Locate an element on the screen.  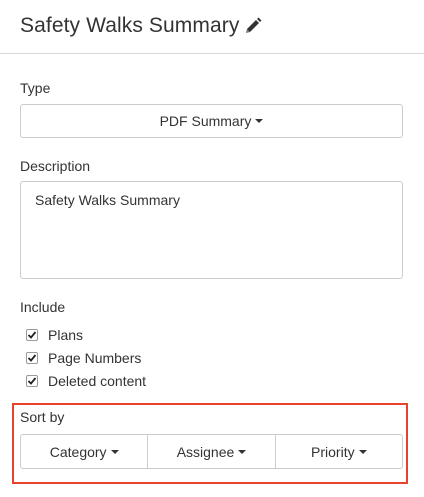
sort-priority-dropdown: Priority is located at coordinates (339, 451).